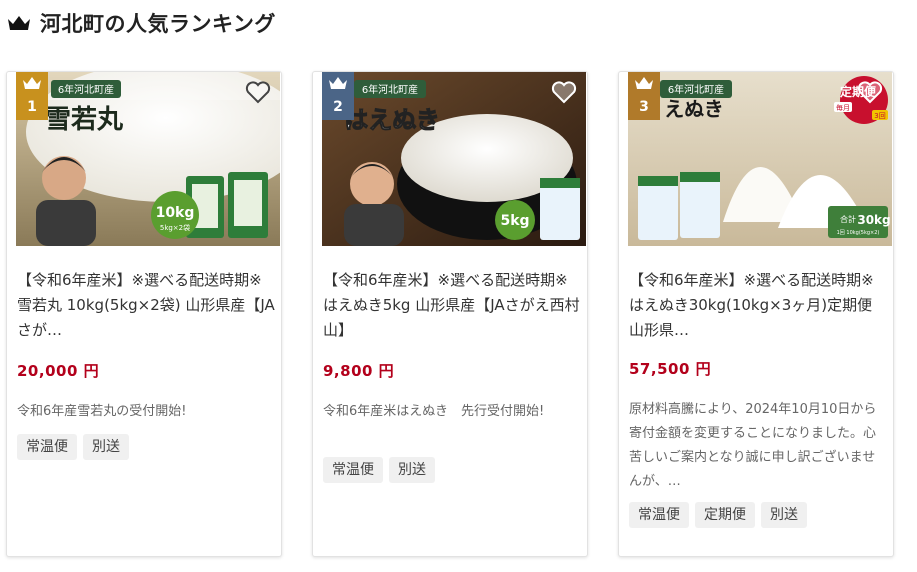 This screenshot has width=917, height=572. What do you see at coordinates (102, 411) in the screenshot?
I see `product-description: 令和6年産雪若丸の受付開始!` at bounding box center [102, 411].